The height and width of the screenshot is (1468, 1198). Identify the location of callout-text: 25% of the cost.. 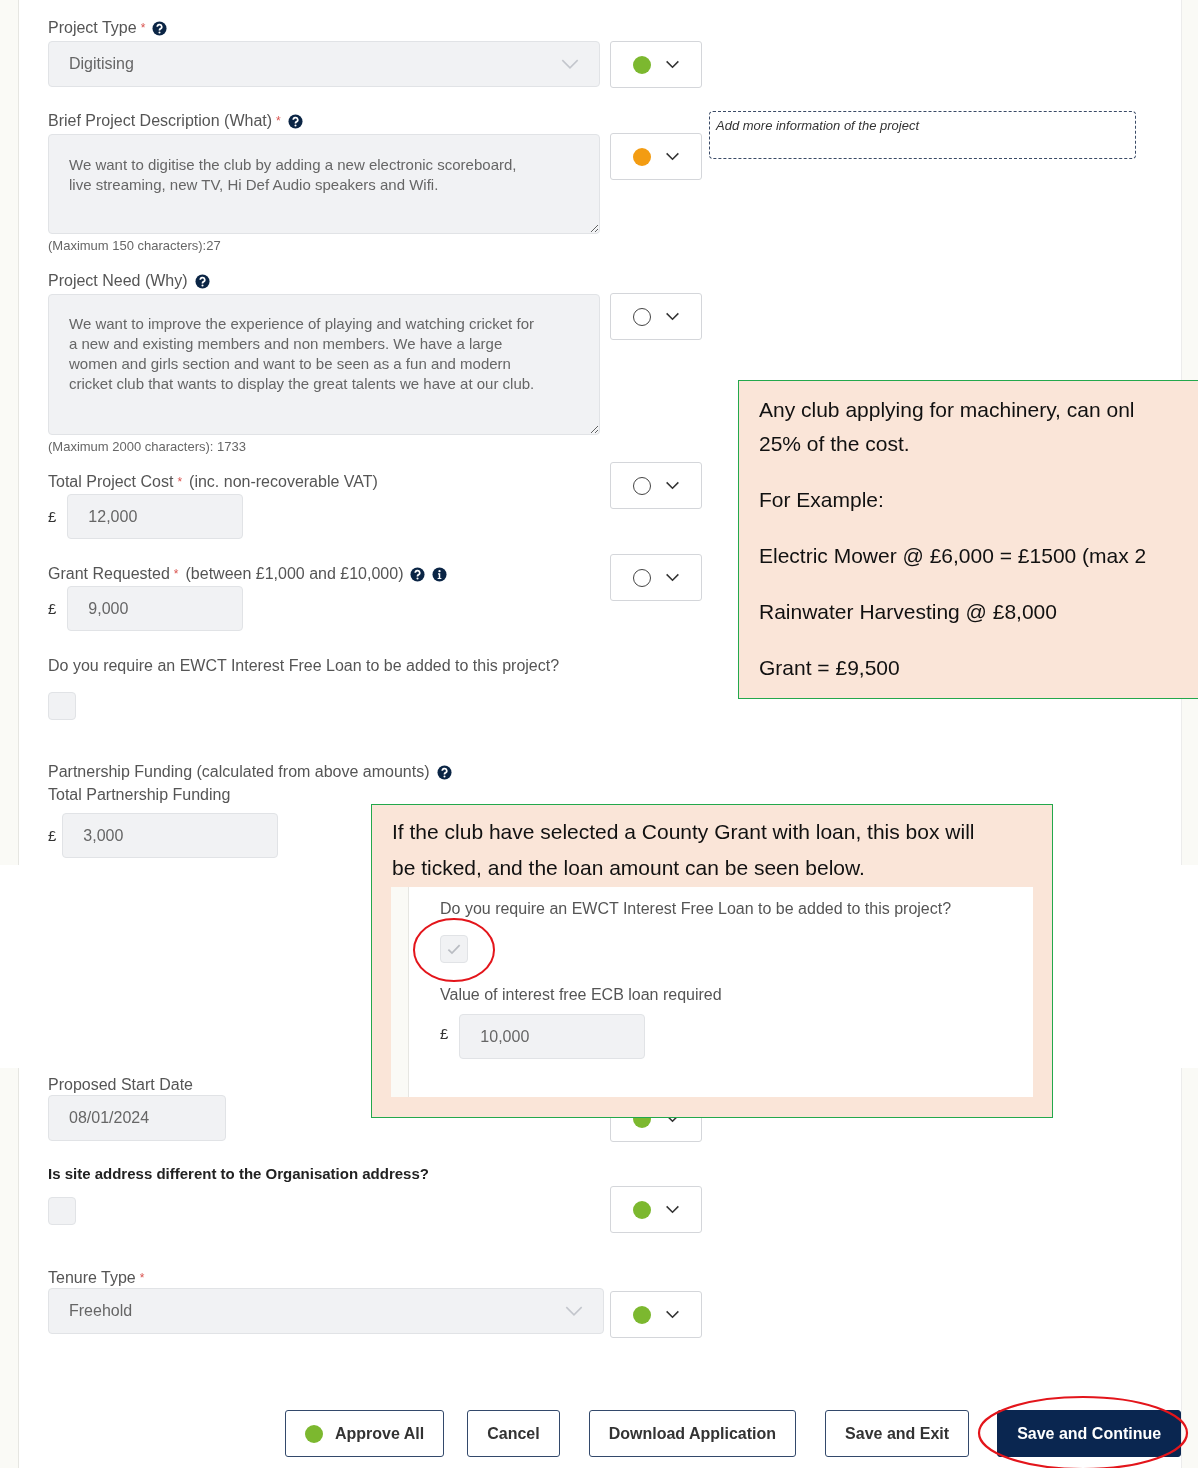
(834, 444).